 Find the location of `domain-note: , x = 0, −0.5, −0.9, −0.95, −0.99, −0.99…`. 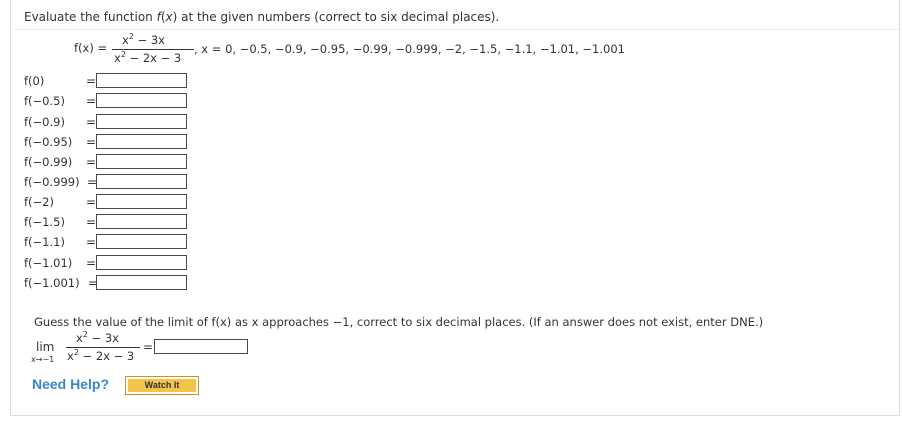

domain-note: , x = 0, −0.5, −0.9, −0.95, −0.99, −0.99… is located at coordinates (409, 49).